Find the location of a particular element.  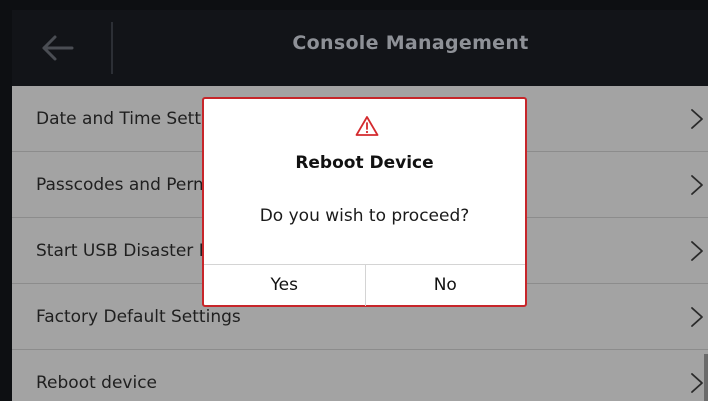

dialog-message: Do you wish to proceed? is located at coordinates (364, 216).